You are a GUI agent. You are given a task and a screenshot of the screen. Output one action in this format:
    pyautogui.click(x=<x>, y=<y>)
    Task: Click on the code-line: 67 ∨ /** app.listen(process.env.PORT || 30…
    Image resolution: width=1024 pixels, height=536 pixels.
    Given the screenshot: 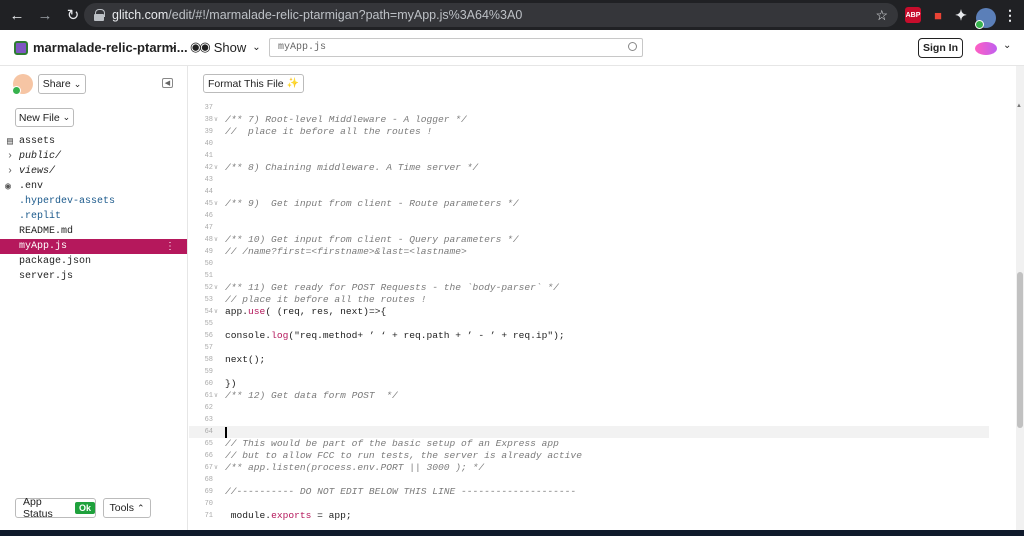 What is the action you would take?
    pyautogui.click(x=589, y=468)
    